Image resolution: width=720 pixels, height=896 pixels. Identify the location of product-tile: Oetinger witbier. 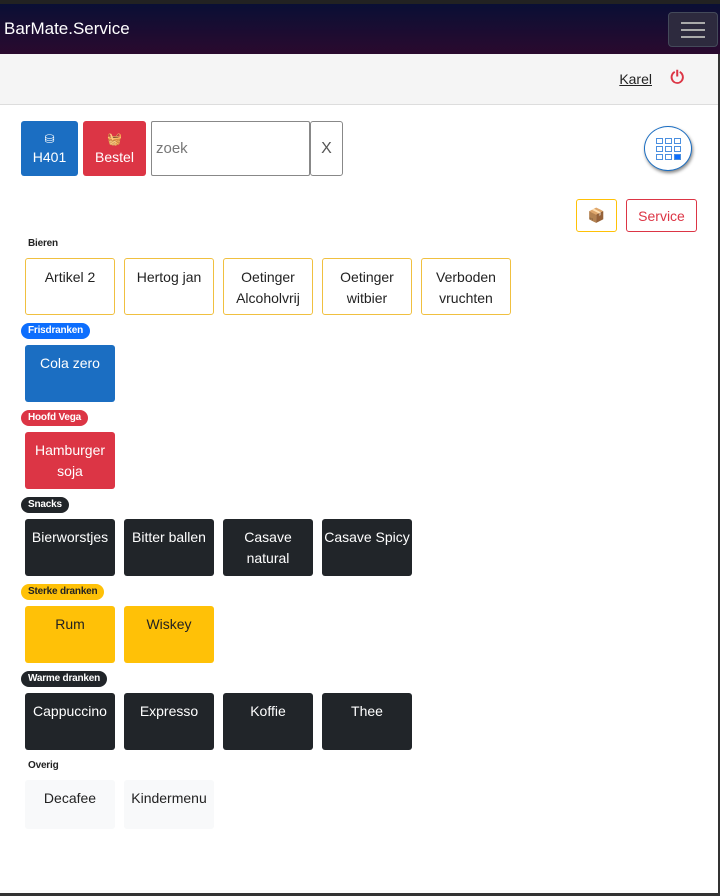
(367, 286).